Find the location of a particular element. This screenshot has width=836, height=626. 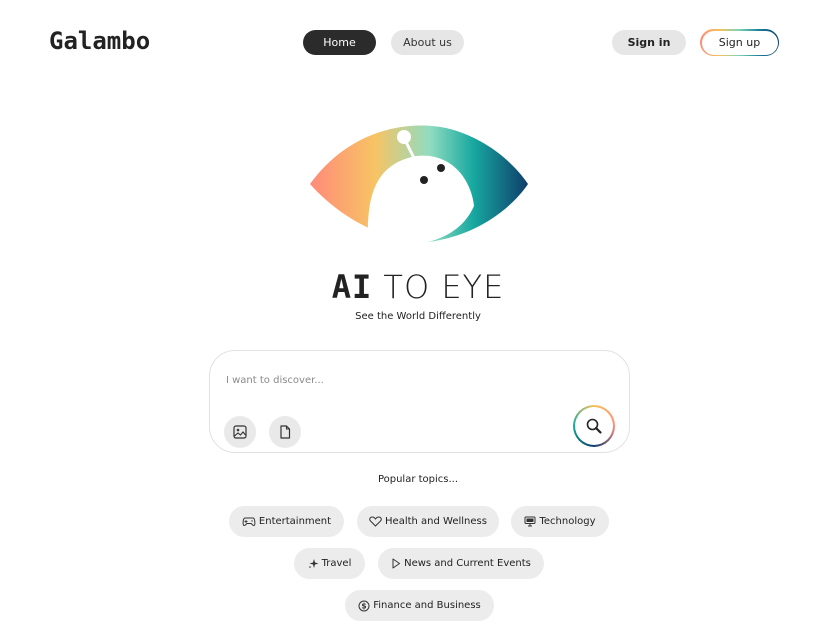

heart-icon is located at coordinates (375, 521).